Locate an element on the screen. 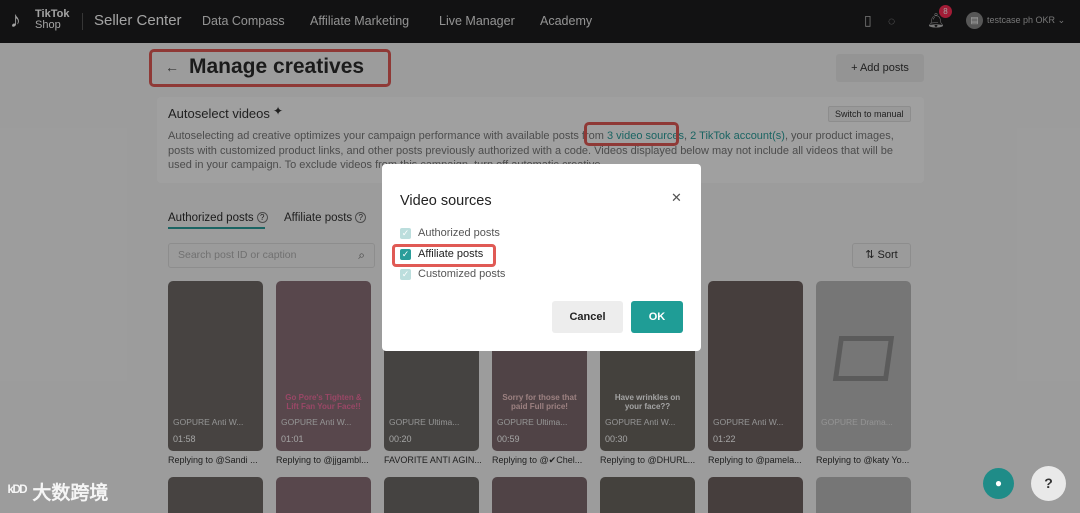 The image size is (1080, 513). option-authorized-posts: ✓ Authorized posts is located at coordinates (450, 233).